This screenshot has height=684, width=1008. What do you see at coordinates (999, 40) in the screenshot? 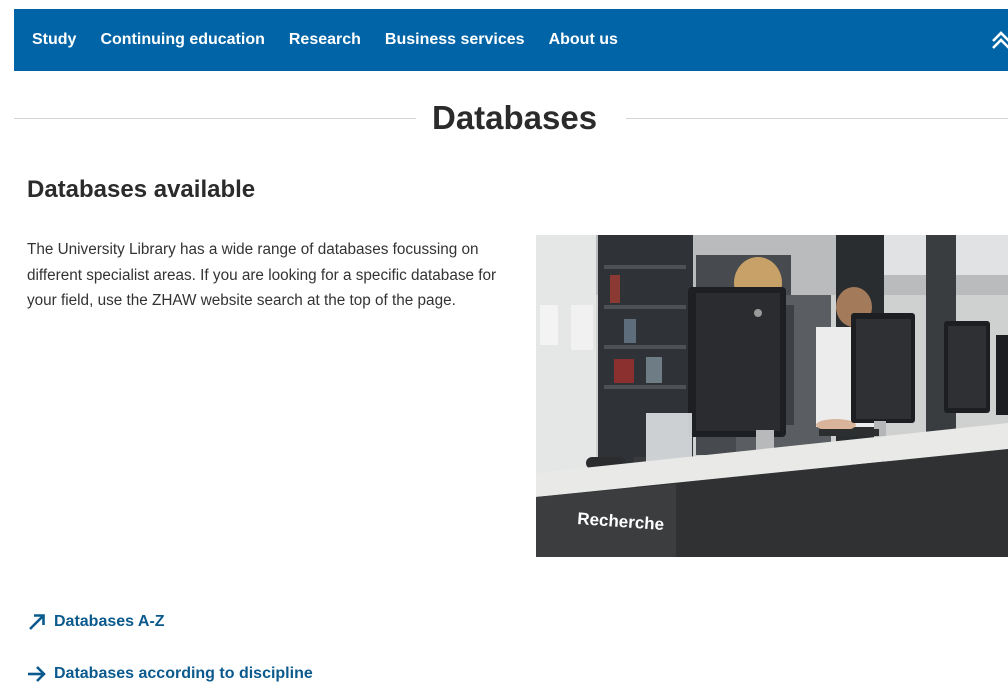
I see `double-chevron-up-icon` at bounding box center [999, 40].